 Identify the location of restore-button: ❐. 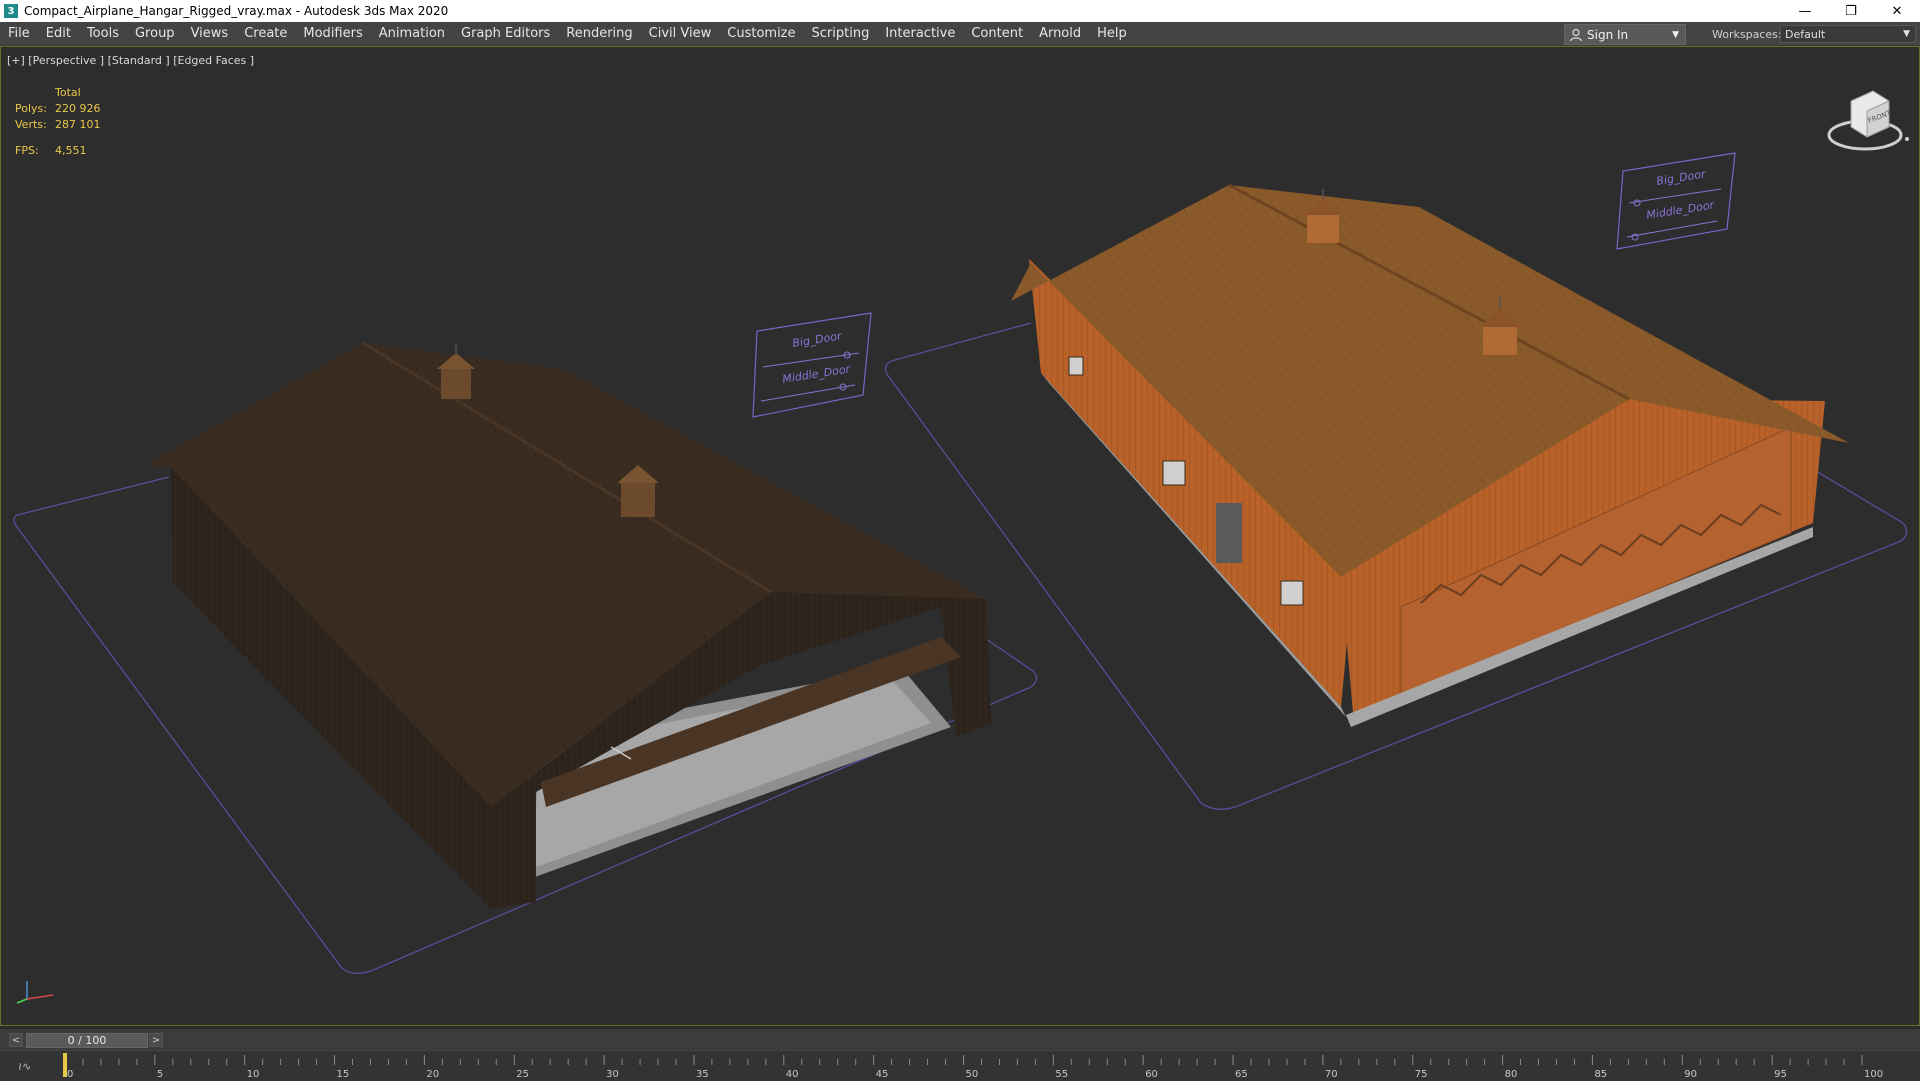
(1851, 11).